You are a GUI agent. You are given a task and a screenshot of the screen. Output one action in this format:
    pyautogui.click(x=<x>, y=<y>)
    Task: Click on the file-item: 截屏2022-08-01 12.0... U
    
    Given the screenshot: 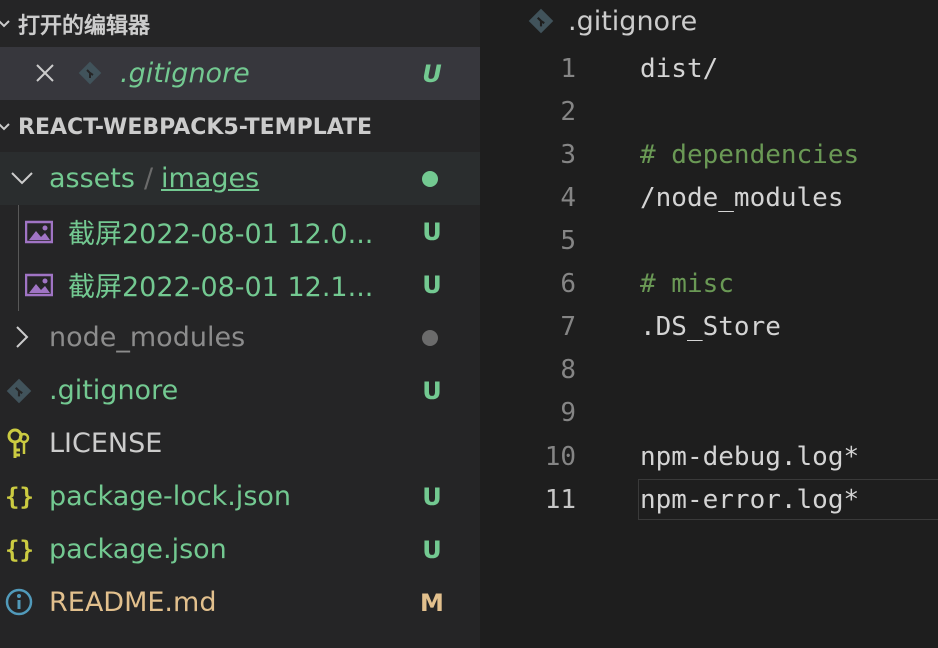 What is the action you would take?
    pyautogui.click(x=240, y=231)
    